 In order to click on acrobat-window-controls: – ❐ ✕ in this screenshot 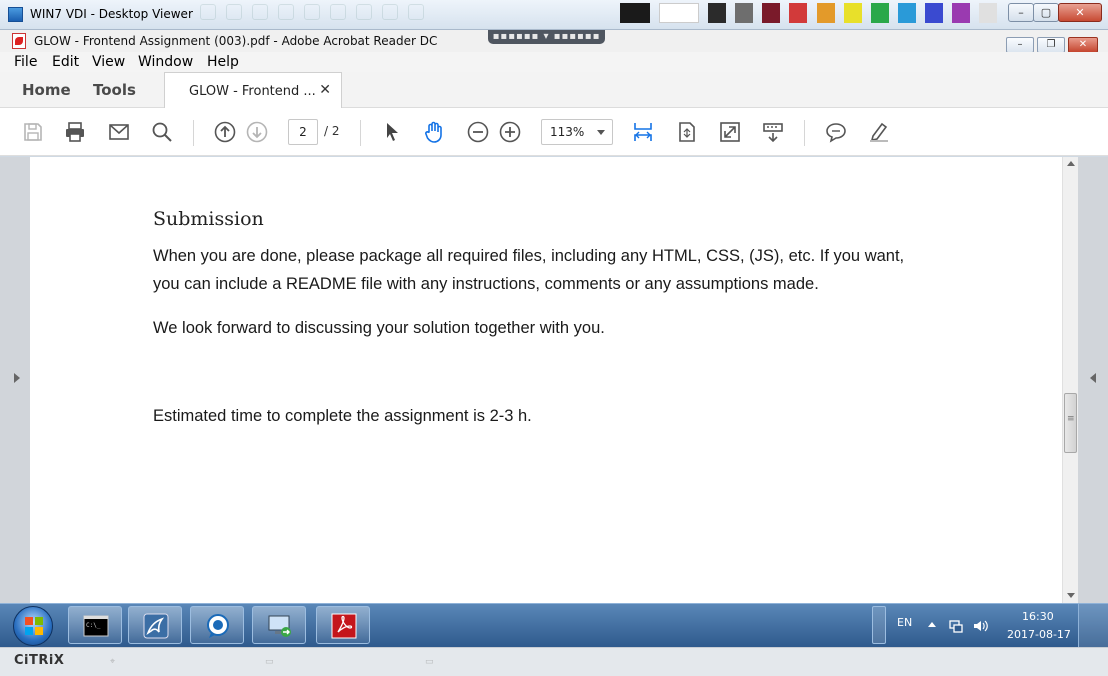, I will do `click(1050, 42)`.